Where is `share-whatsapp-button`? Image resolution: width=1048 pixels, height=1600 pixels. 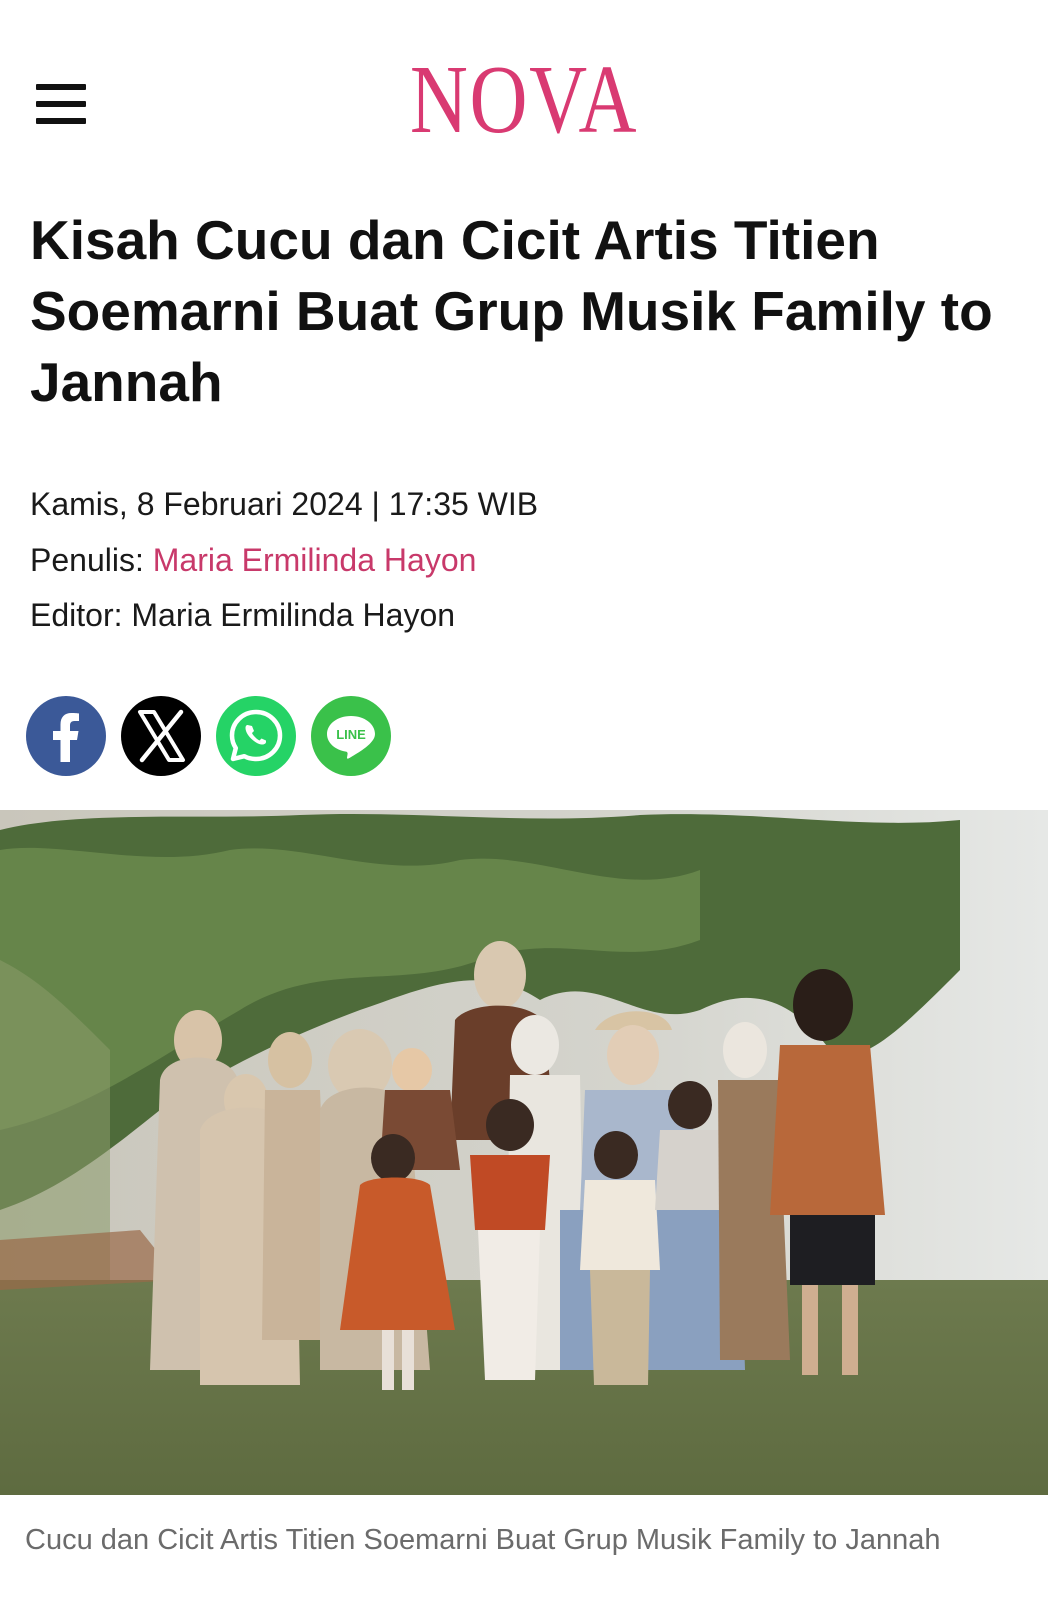 share-whatsapp-button is located at coordinates (256, 736).